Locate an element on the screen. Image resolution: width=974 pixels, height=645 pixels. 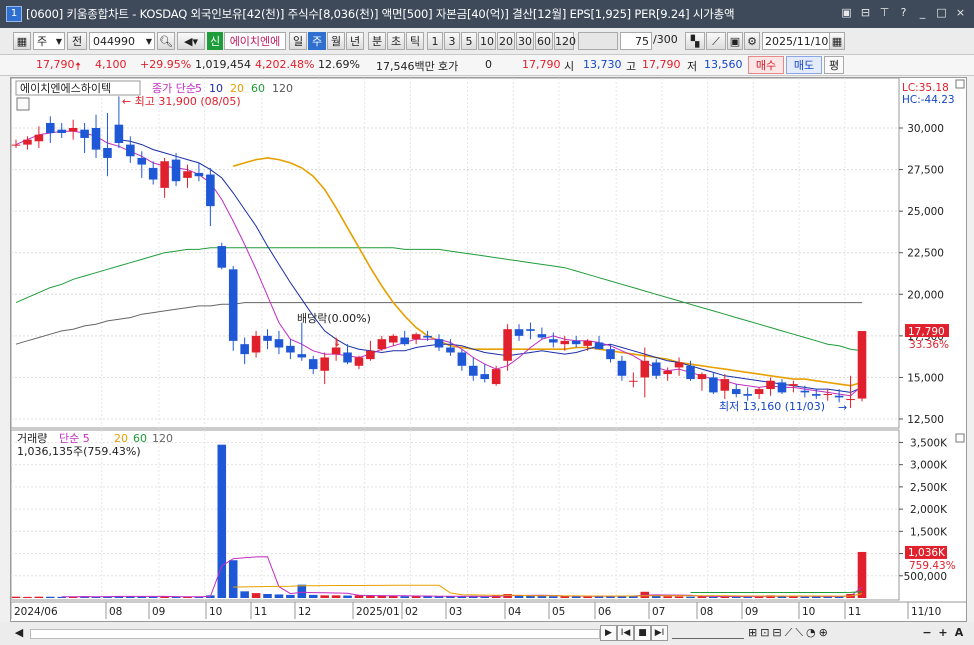
stock-name-field: 에이치엔에 is located at coordinates (255, 41).